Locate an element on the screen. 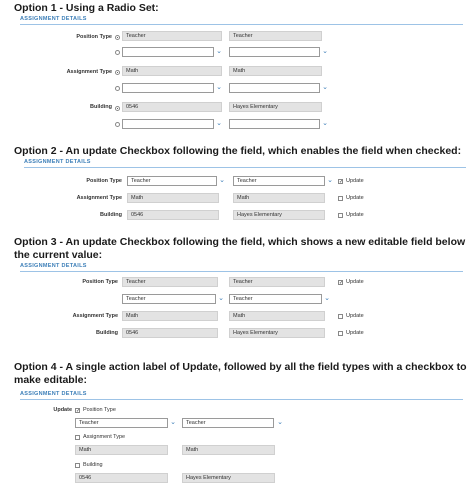 This screenshot has height=503, width=474. option4-building-check-label: Building is located at coordinates (93, 465).